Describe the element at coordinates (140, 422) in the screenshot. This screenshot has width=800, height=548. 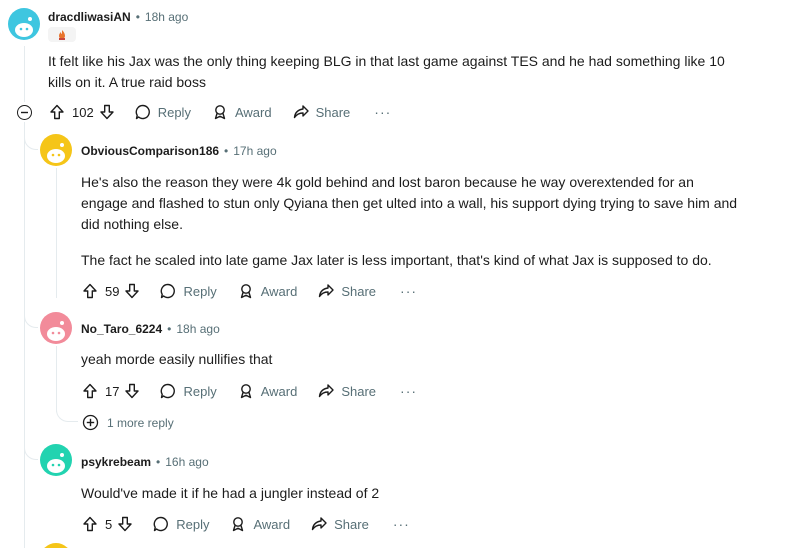
I see `more-replies-label: 1 more reply` at that location.